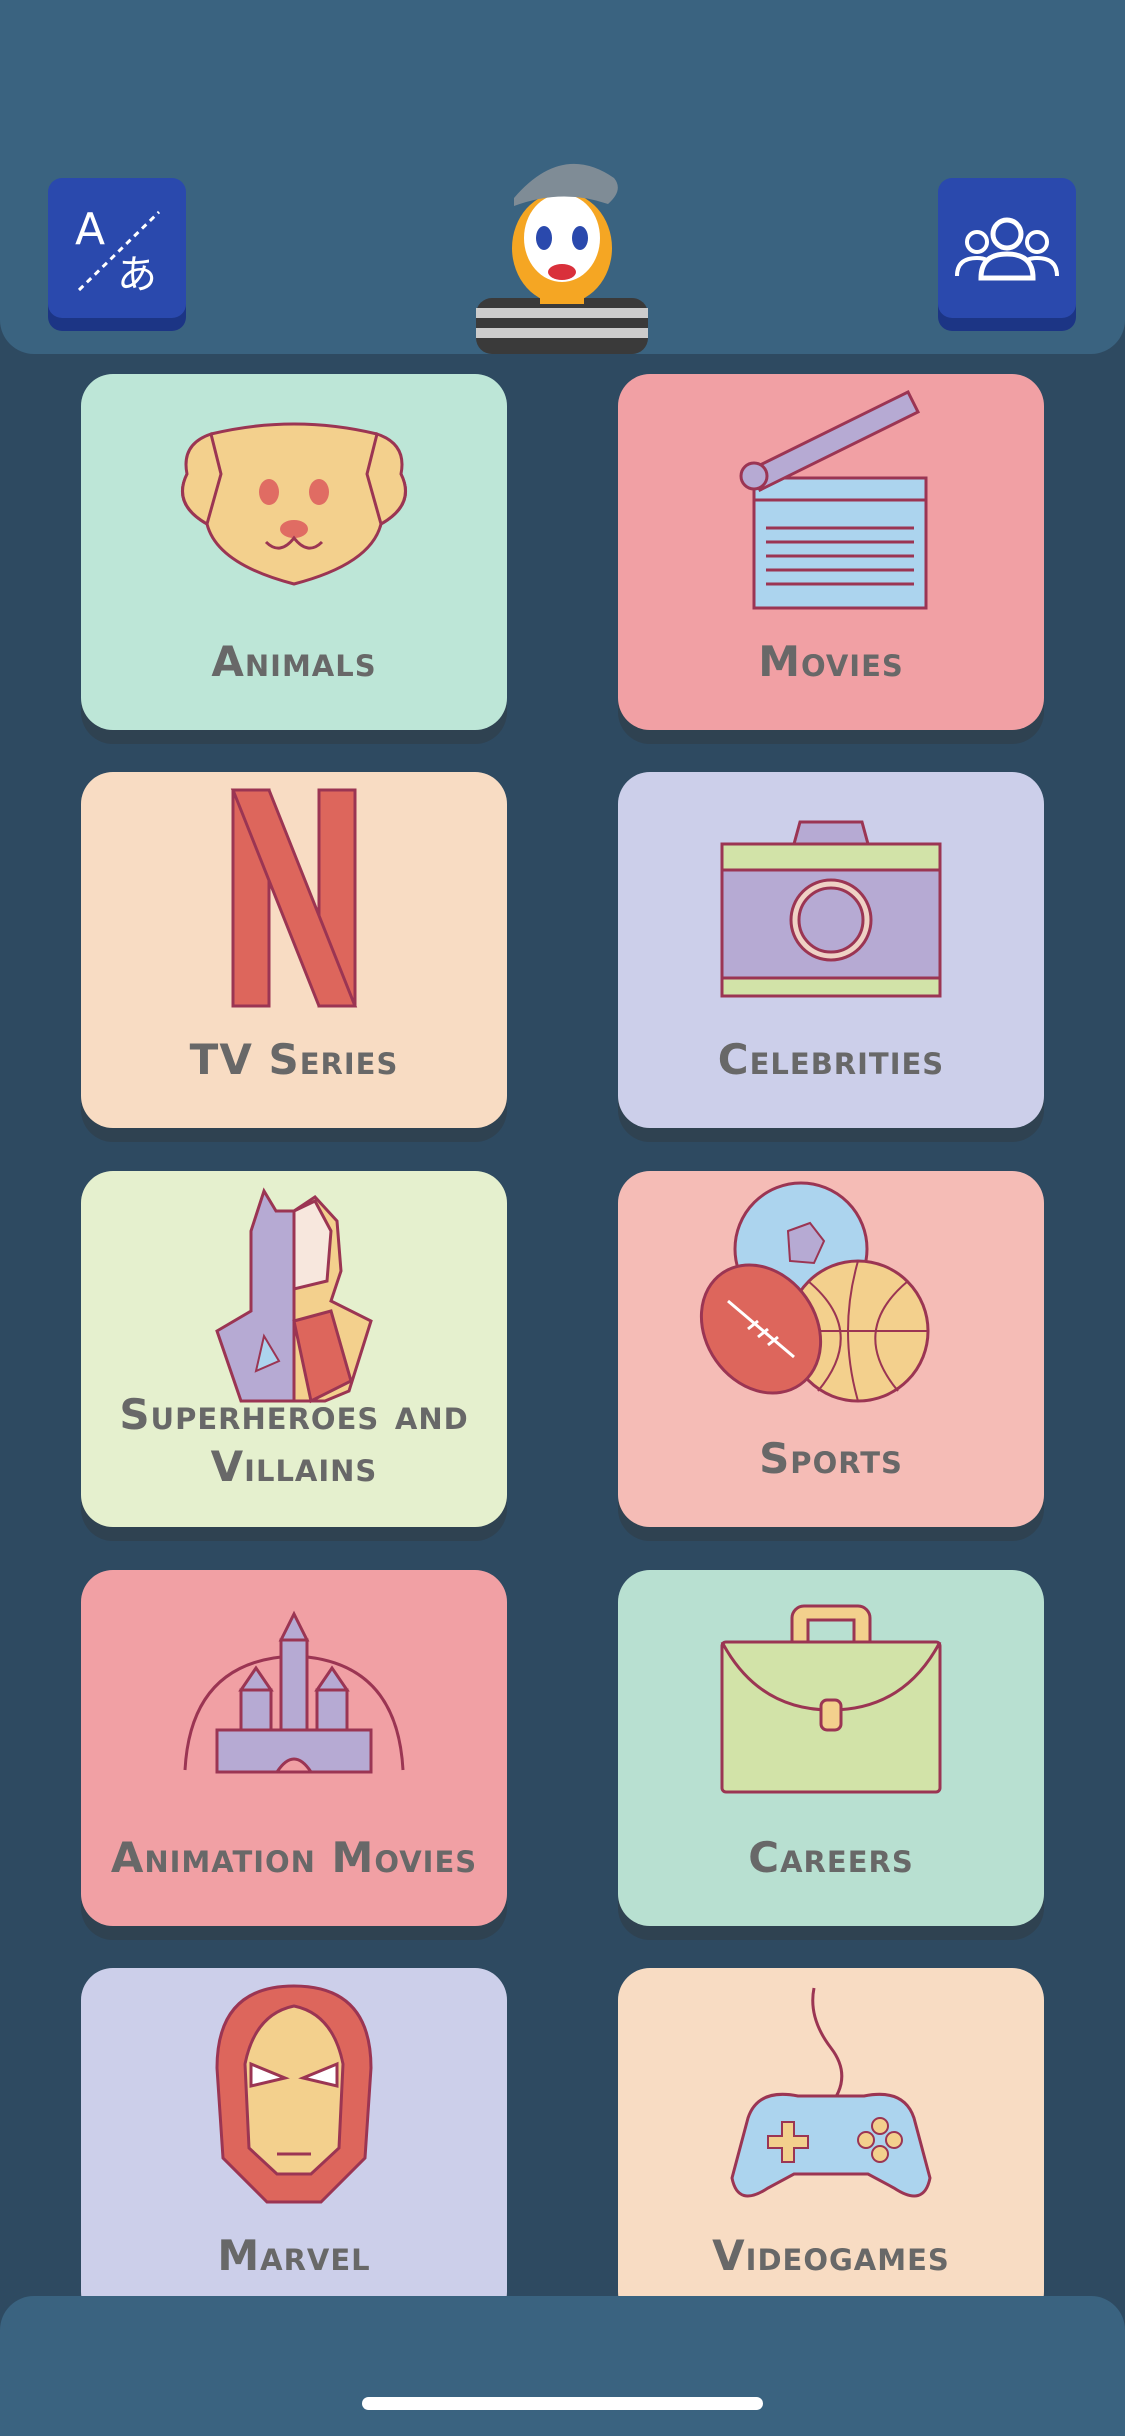  What do you see at coordinates (294, 504) in the screenshot?
I see `dog-icon` at bounding box center [294, 504].